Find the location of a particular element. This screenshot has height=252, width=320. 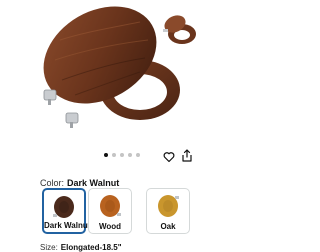

color-selected-value: Dark Walnut is located at coordinates (93, 183).